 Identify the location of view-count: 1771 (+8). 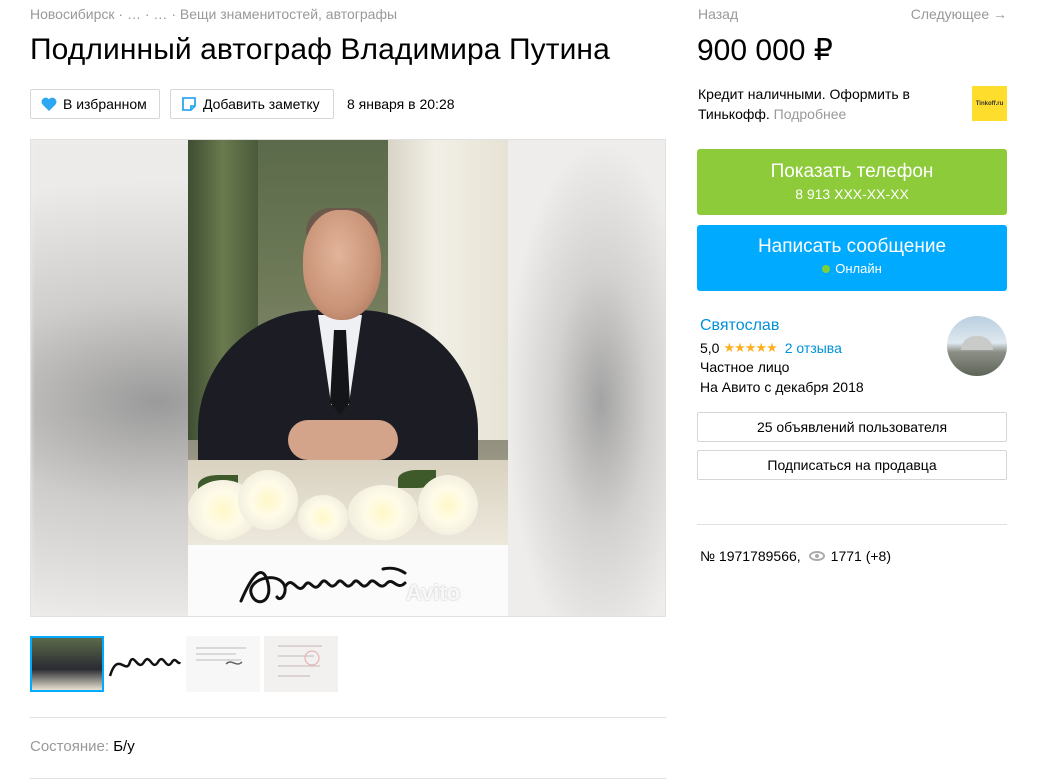
(860, 556).